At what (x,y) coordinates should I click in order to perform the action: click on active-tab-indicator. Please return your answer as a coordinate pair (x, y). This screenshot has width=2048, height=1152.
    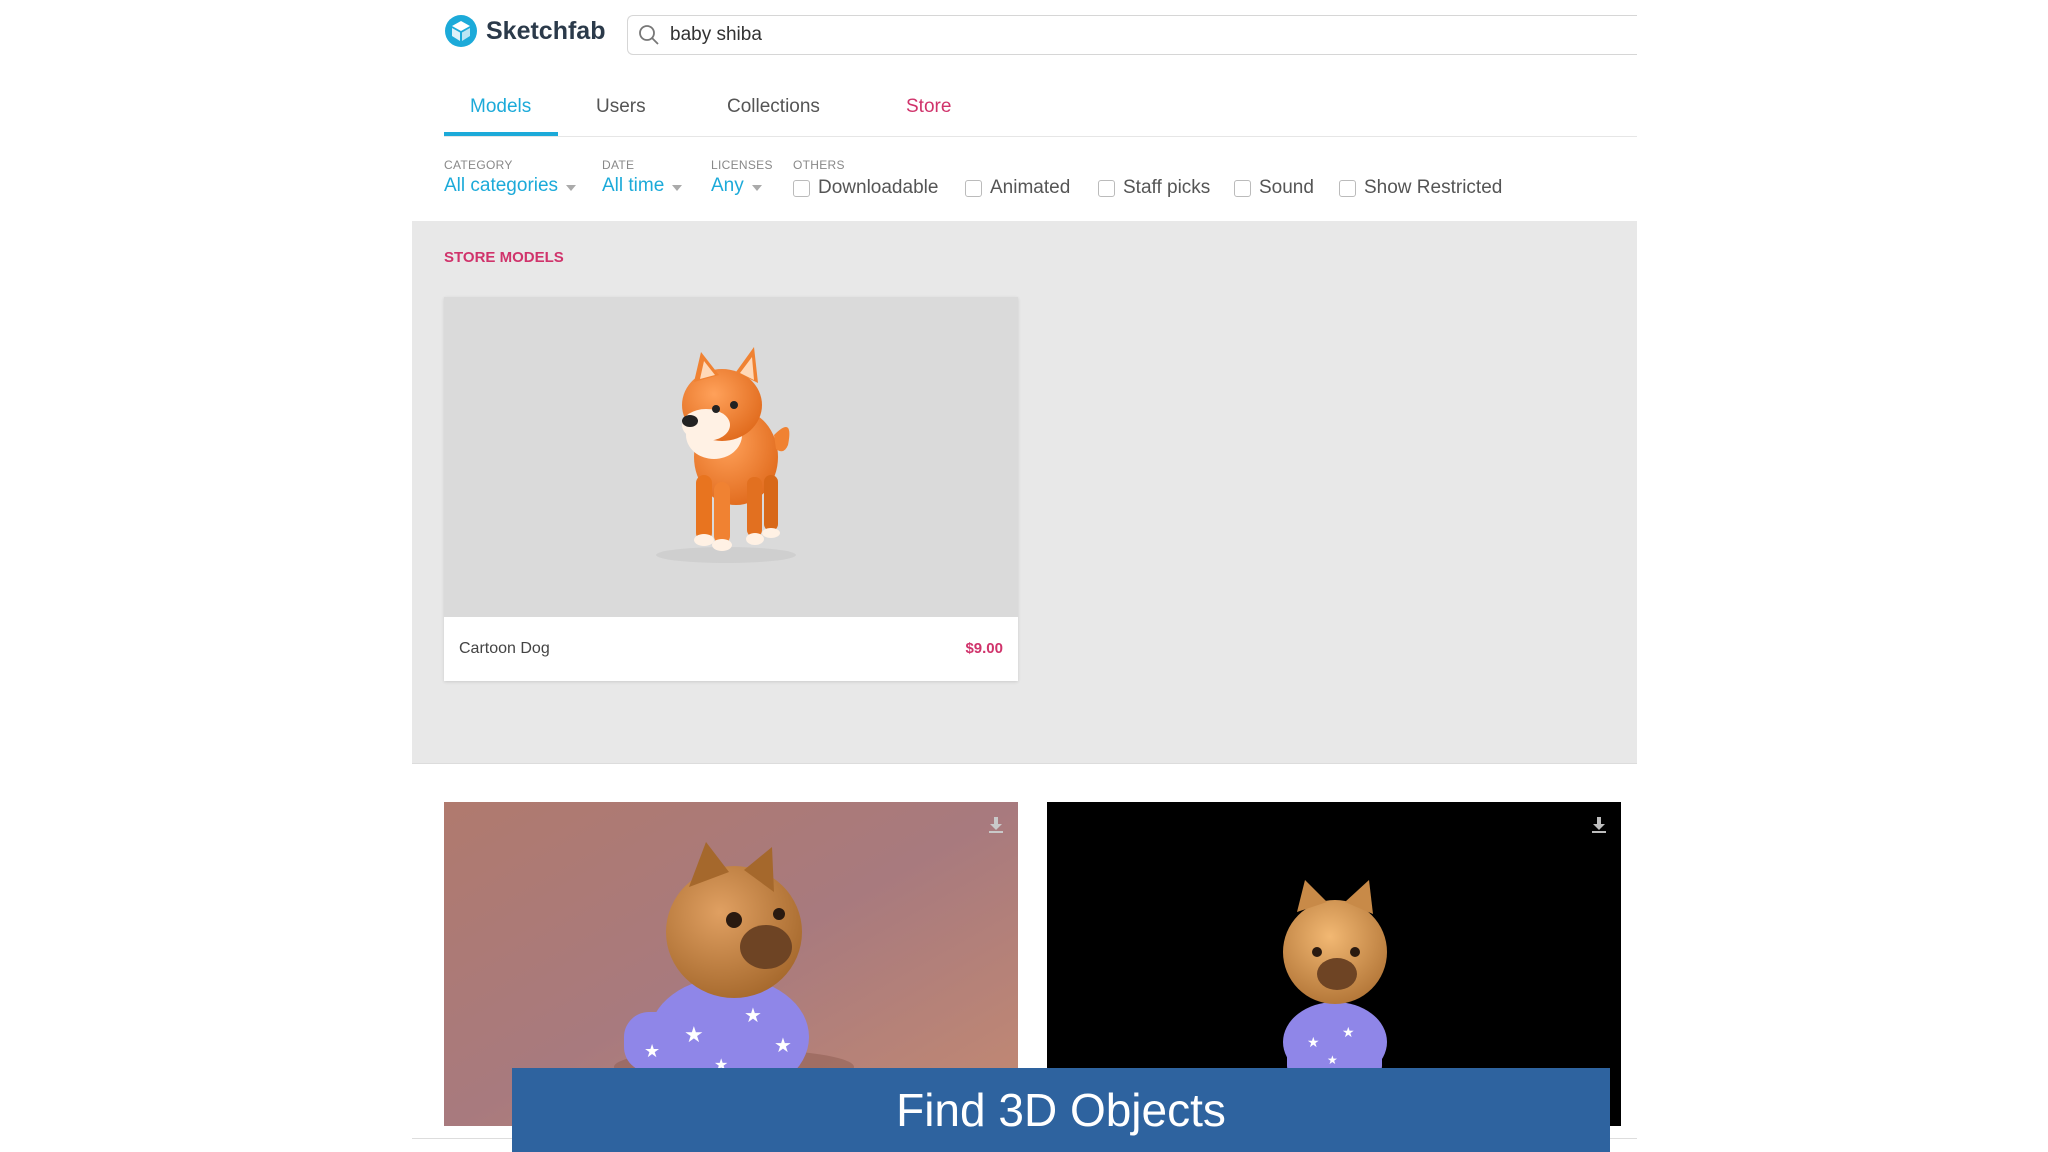
    Looking at the image, I should click on (501, 134).